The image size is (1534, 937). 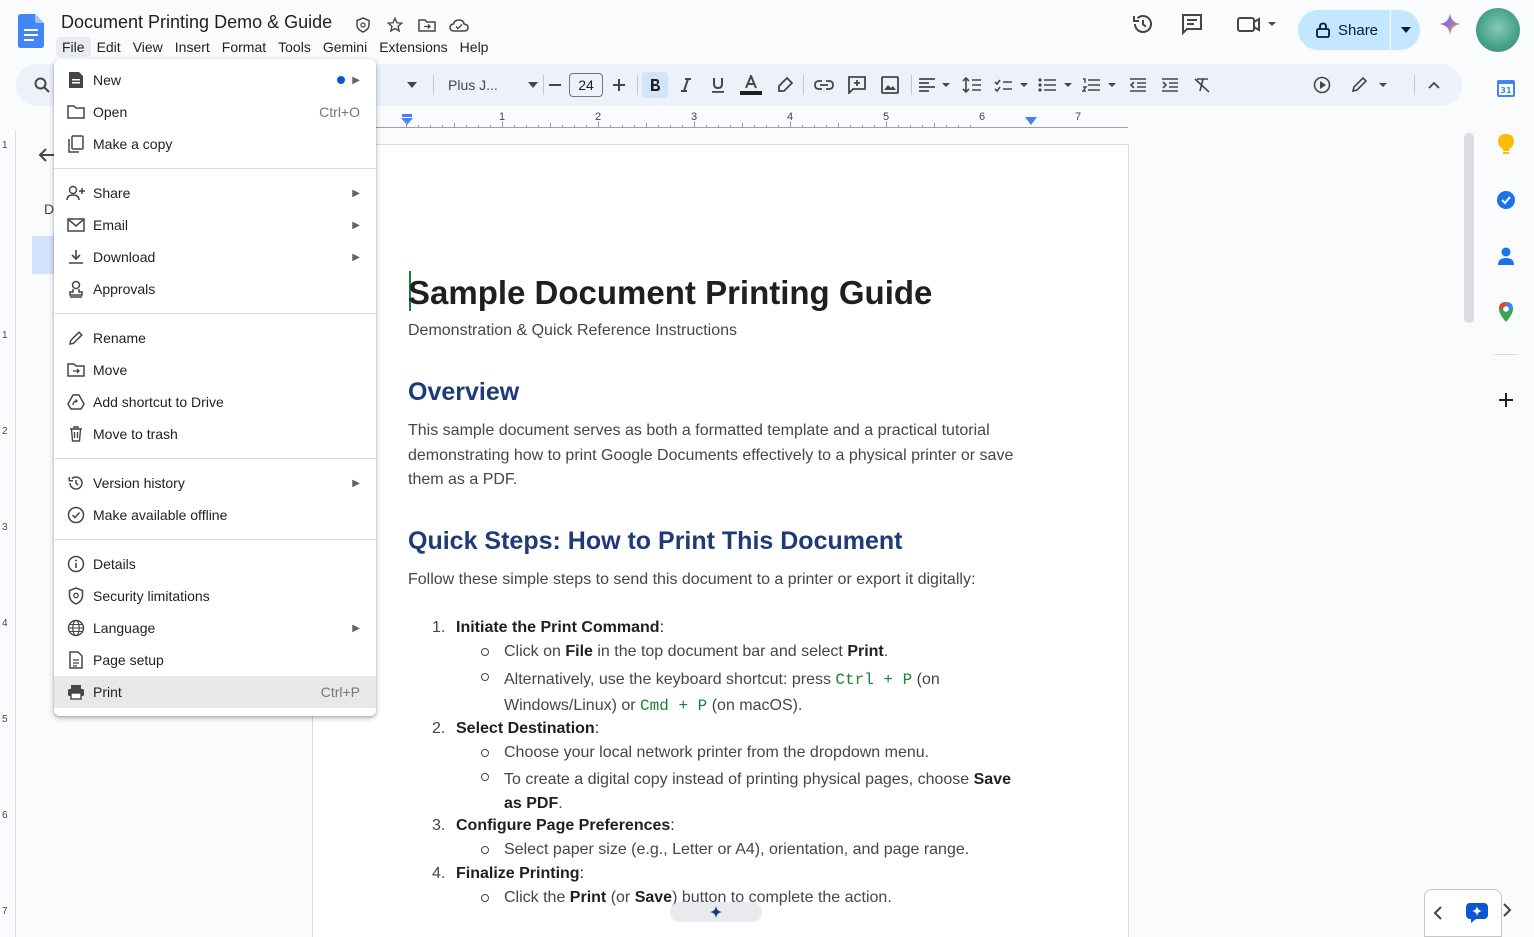 What do you see at coordinates (751, 85) in the screenshot?
I see `text-color-icon` at bounding box center [751, 85].